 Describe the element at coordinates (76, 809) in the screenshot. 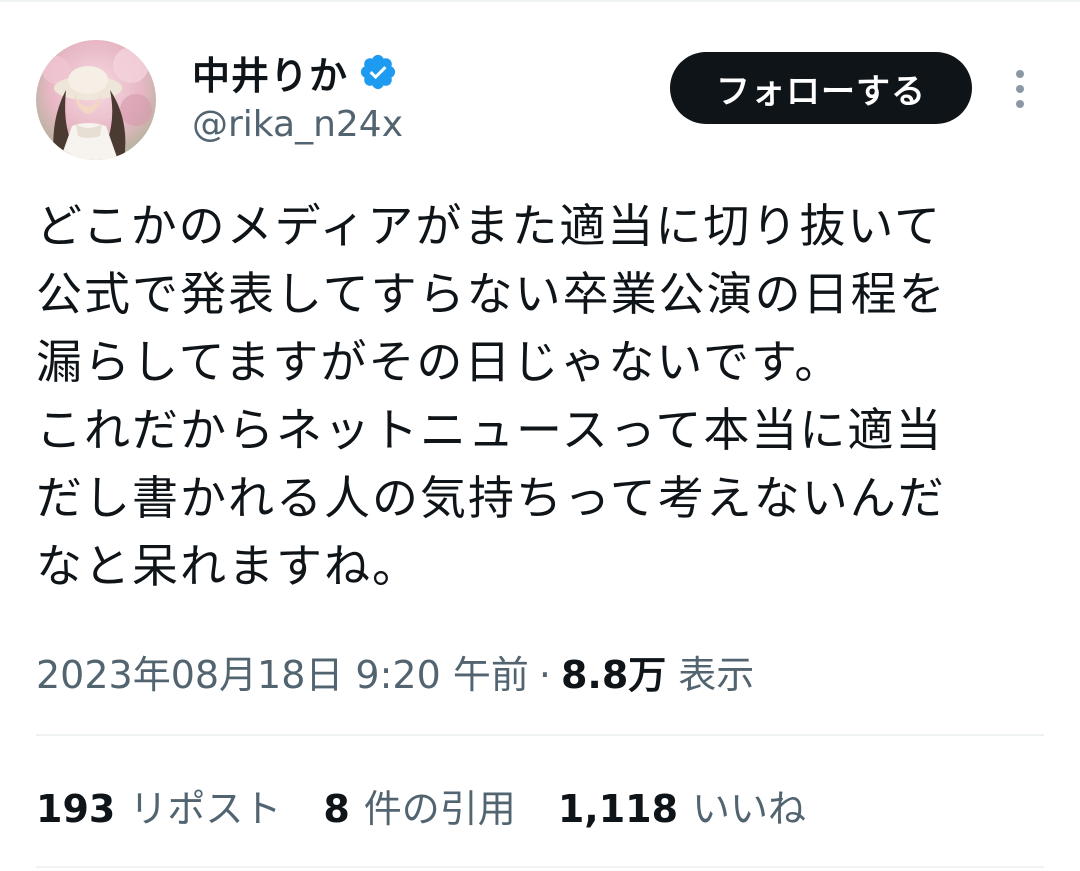

I see `repost-count: 193` at that location.